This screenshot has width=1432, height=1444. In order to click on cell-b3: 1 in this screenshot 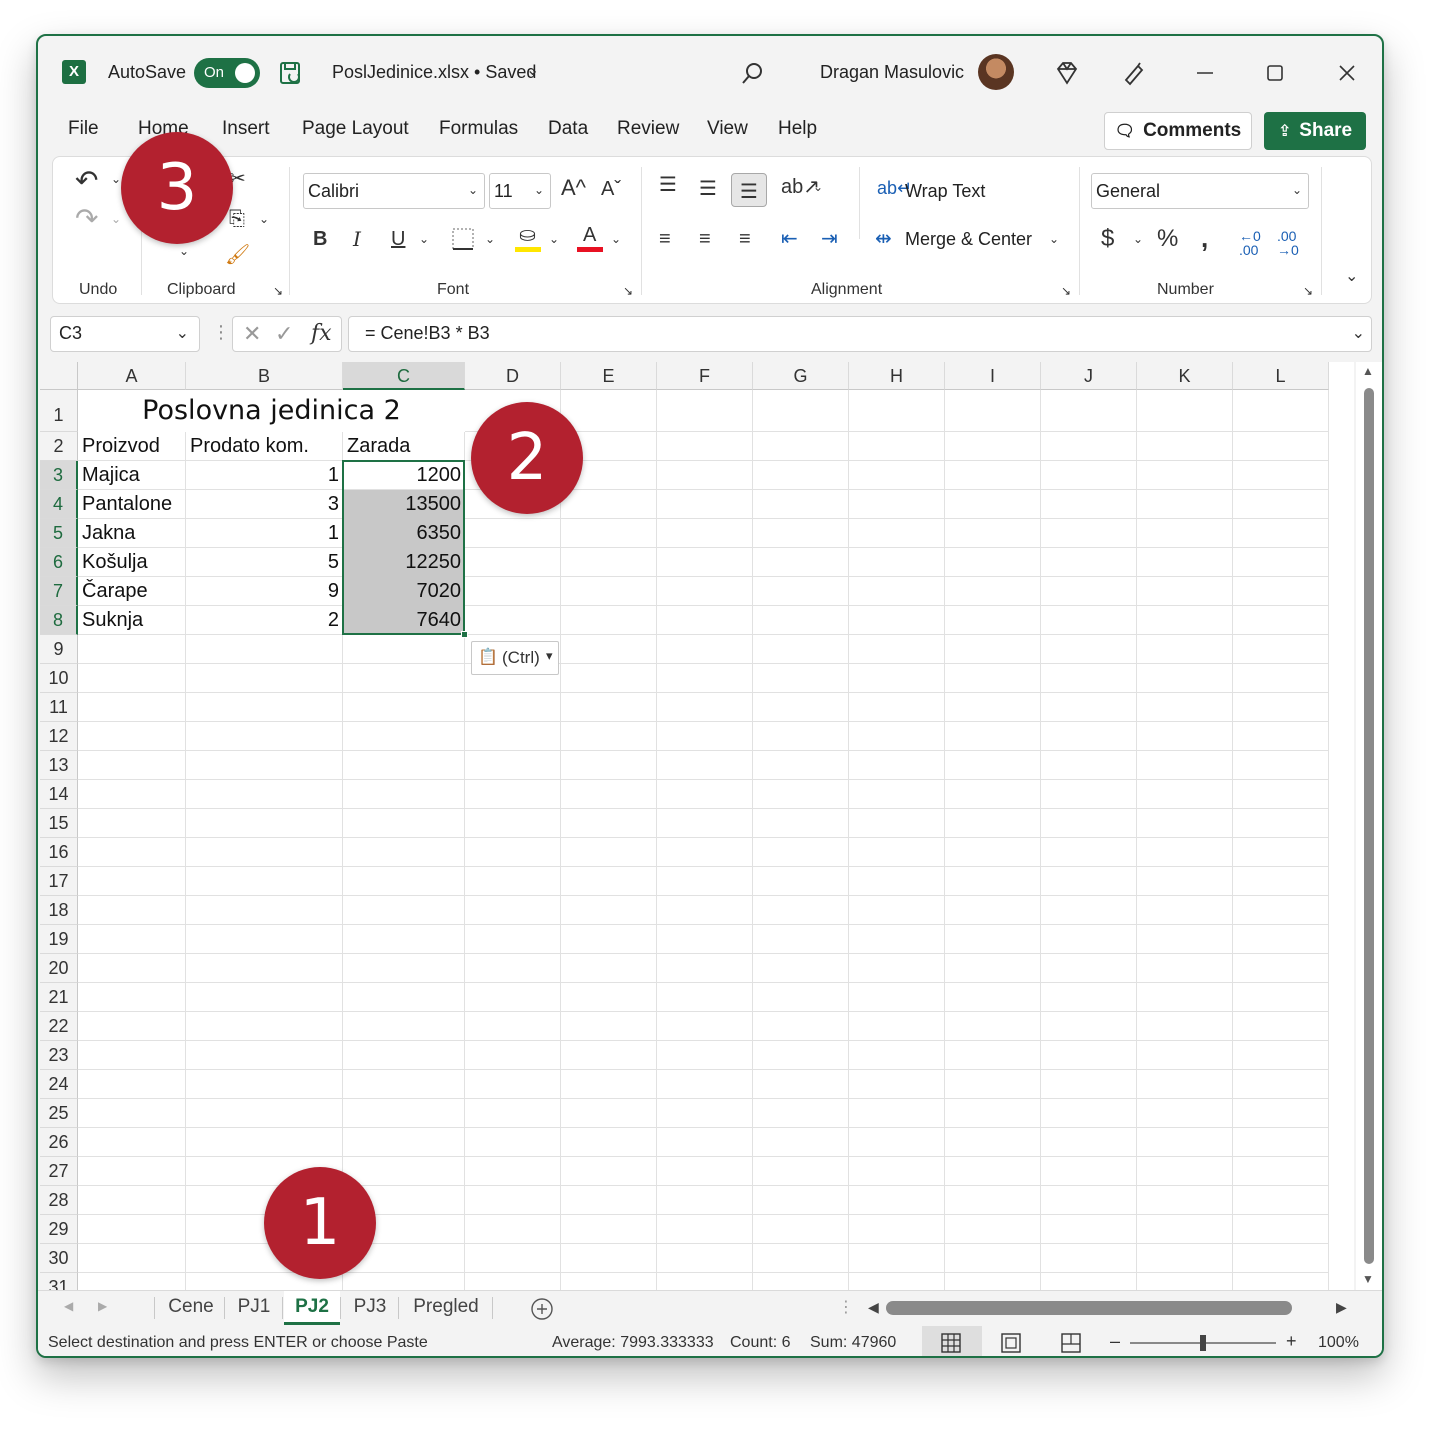, I will do `click(264, 475)`.